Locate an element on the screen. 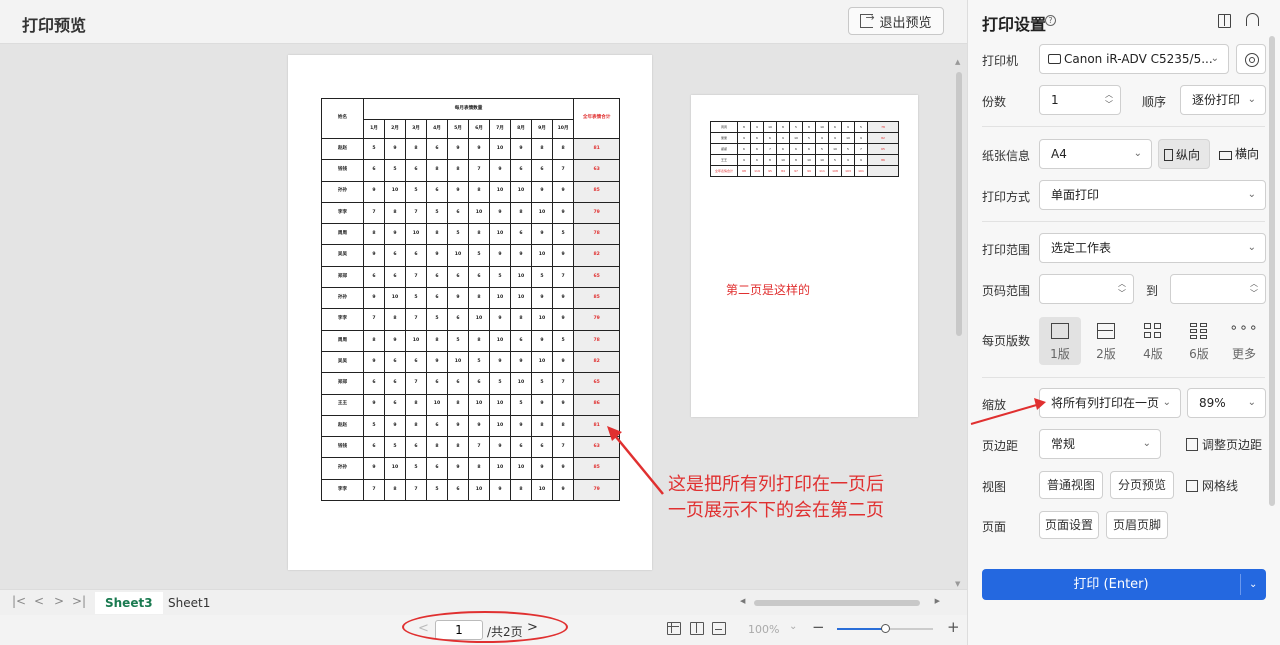  exit-preview-button: 退出预览 is located at coordinates (896, 21).